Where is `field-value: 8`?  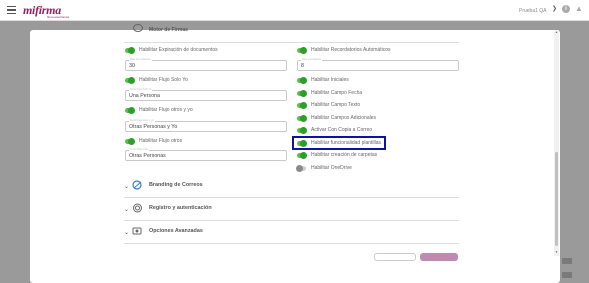 field-value: 8 is located at coordinates (302, 66).